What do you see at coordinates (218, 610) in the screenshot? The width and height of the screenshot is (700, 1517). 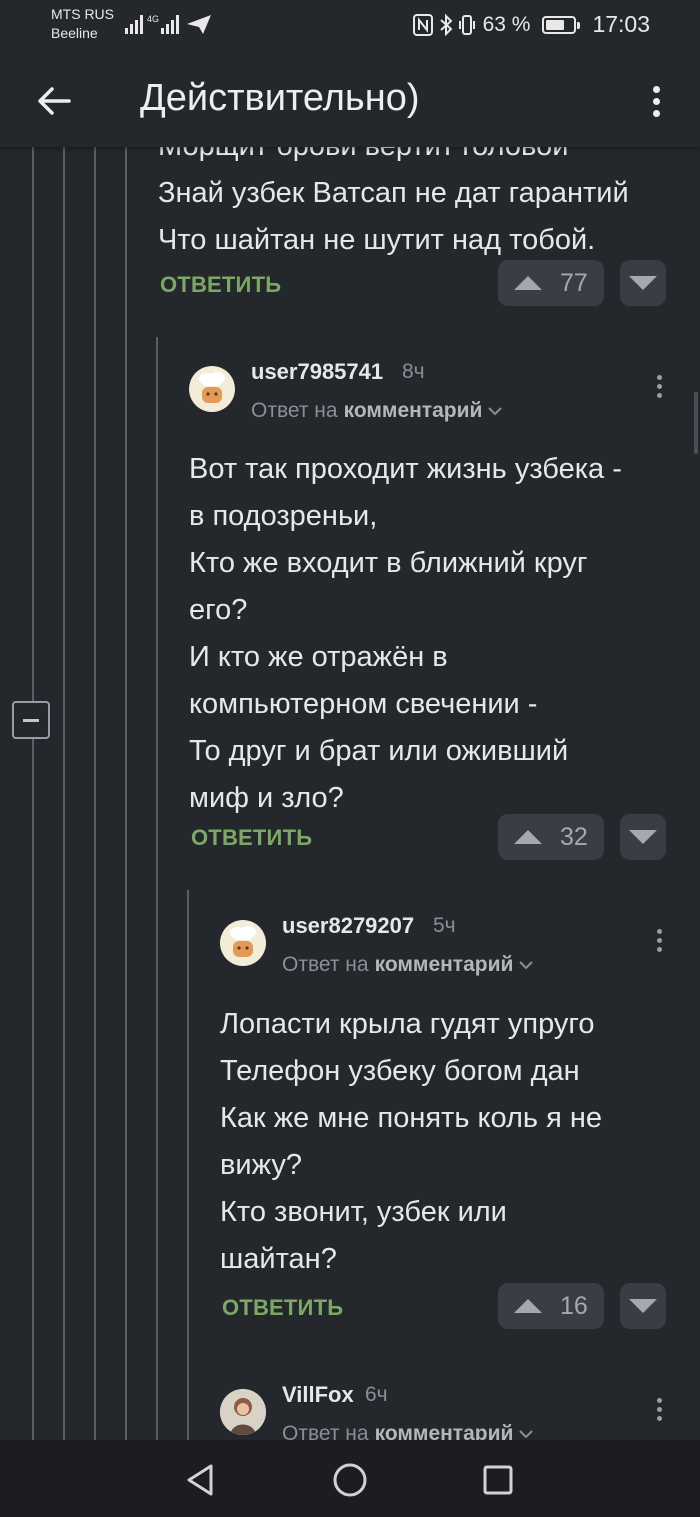 I see `comment-line: его?` at bounding box center [218, 610].